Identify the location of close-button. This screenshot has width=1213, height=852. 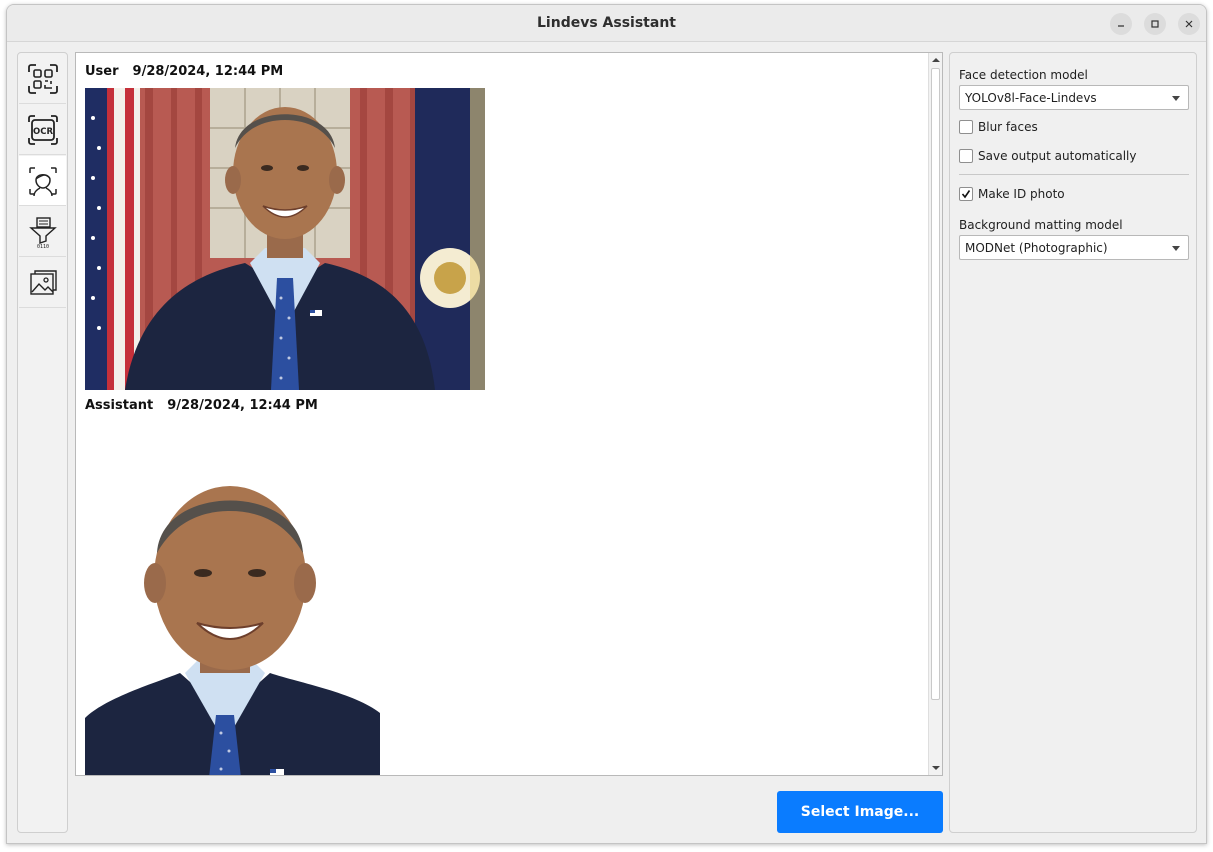
(1189, 24).